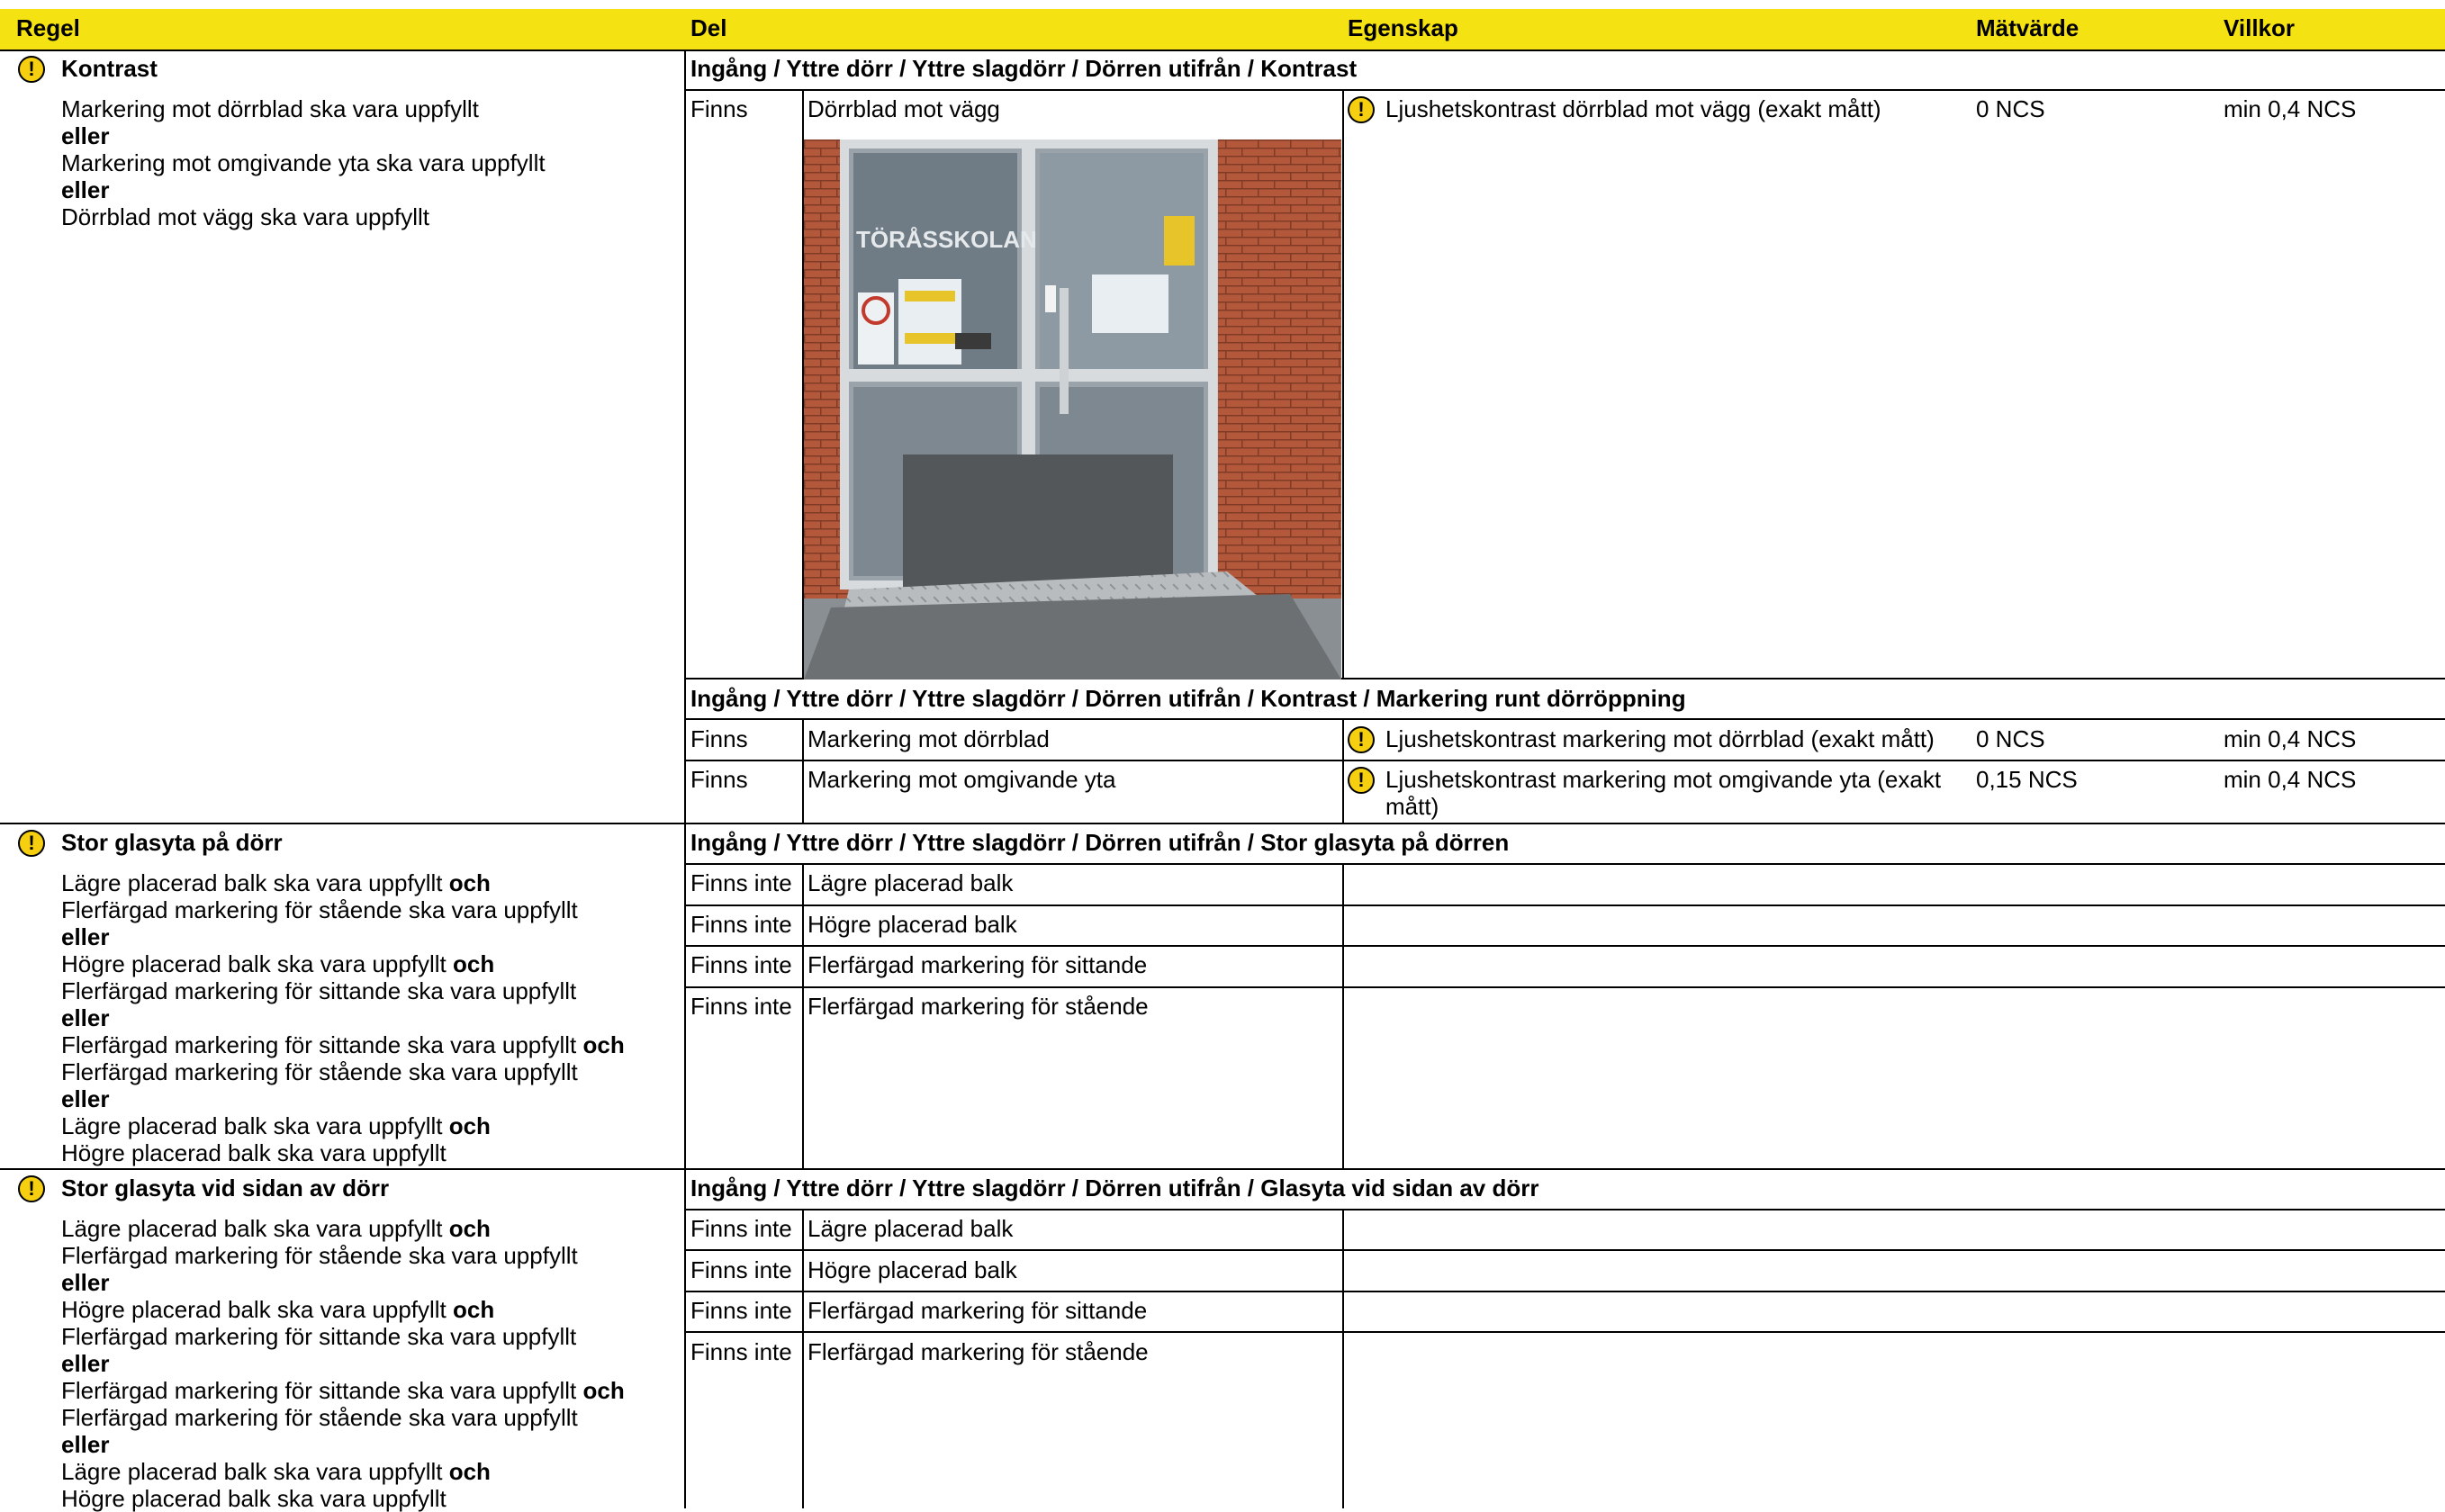  Describe the element at coordinates (946, 240) in the screenshot. I see `school-sign-text: TÖRÅSSKOLAN` at that location.